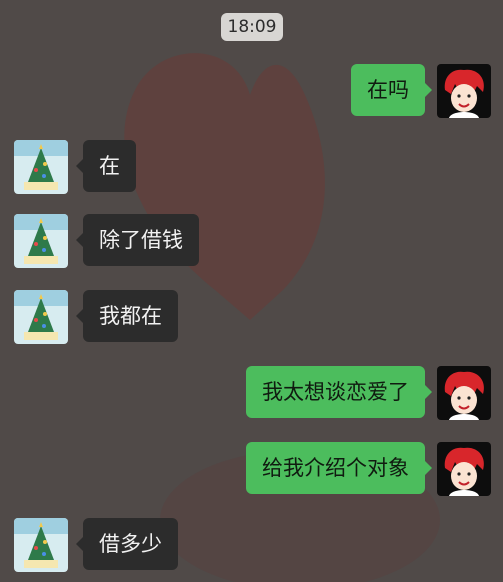 This screenshot has height=582, width=503. Describe the element at coordinates (339, 392) in the screenshot. I see `outgoing-message-bubble: 我太想谈恋爱了` at that location.